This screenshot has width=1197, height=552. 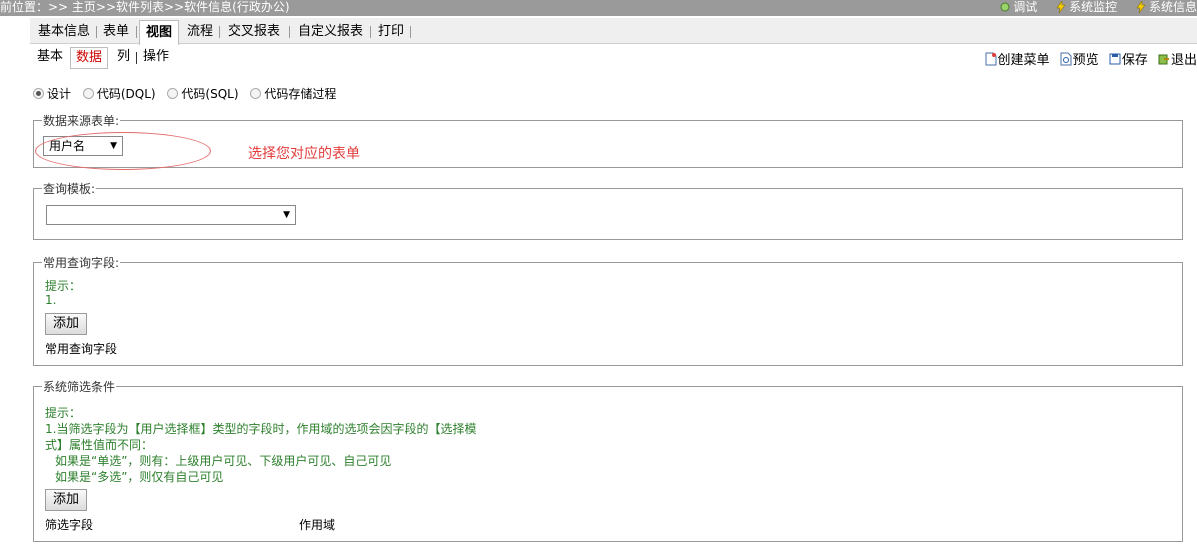 What do you see at coordinates (123, 58) in the screenshot?
I see `subtab-columns: 列` at bounding box center [123, 58].